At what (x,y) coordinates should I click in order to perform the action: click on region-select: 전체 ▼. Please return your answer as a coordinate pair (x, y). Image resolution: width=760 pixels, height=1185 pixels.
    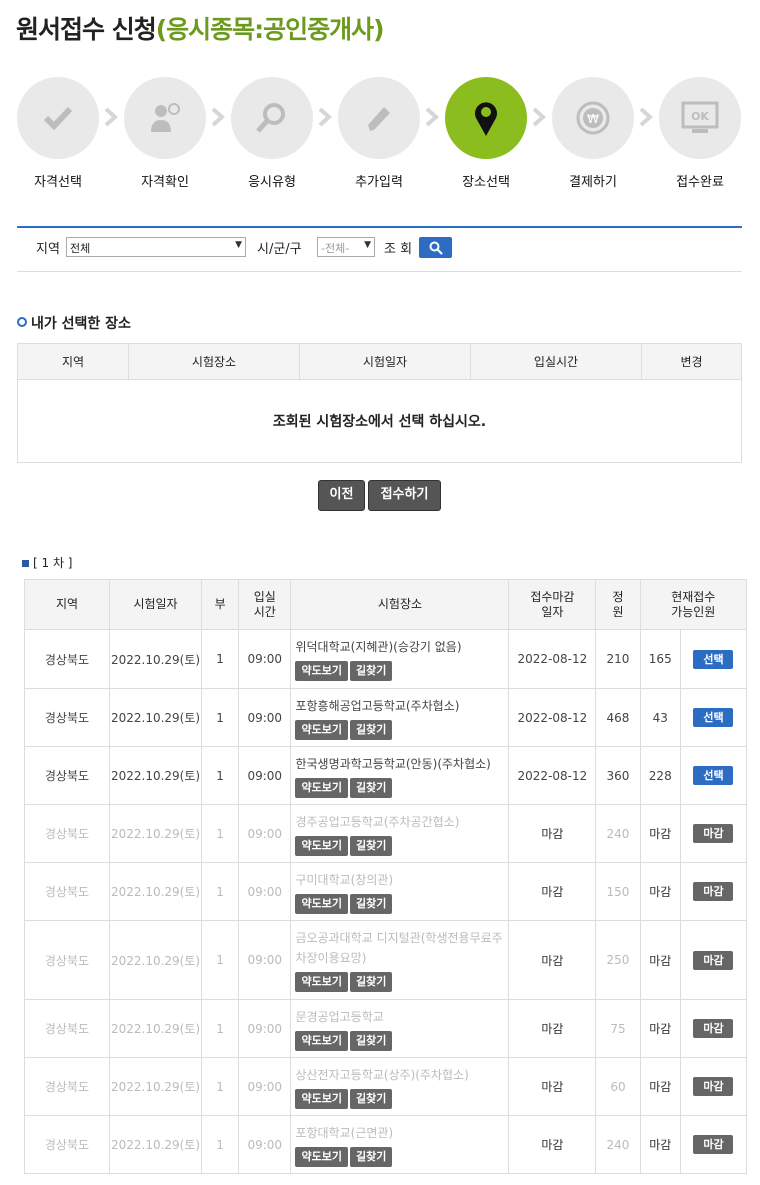
    Looking at the image, I should click on (156, 247).